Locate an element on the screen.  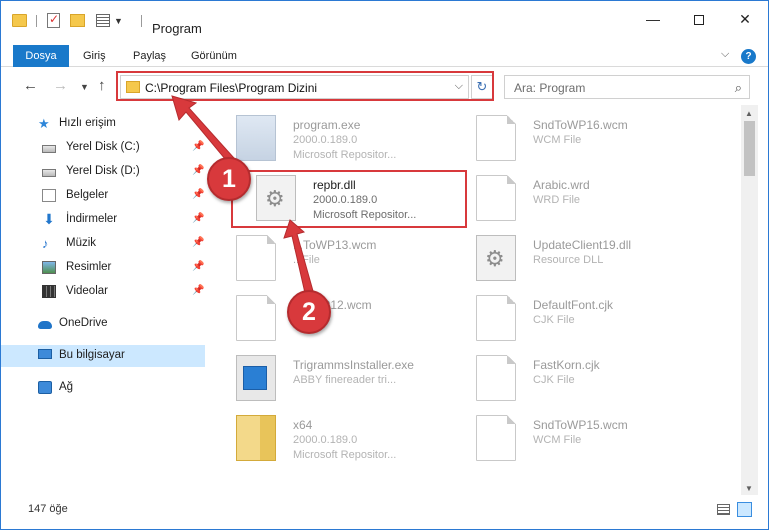
chevron-down-icon: ▼ is located at coordinates (118, 24).